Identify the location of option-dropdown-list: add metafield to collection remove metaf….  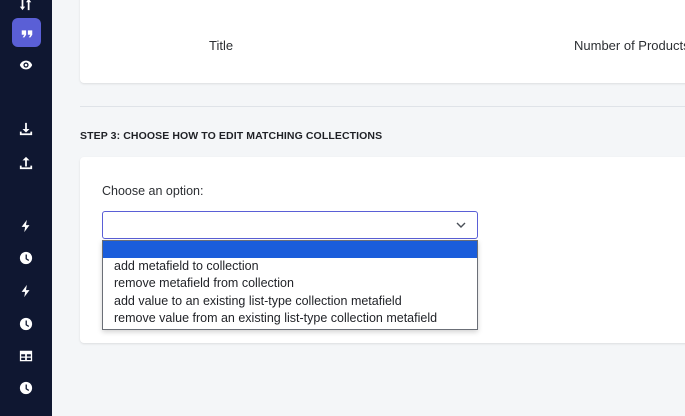
(290, 285).